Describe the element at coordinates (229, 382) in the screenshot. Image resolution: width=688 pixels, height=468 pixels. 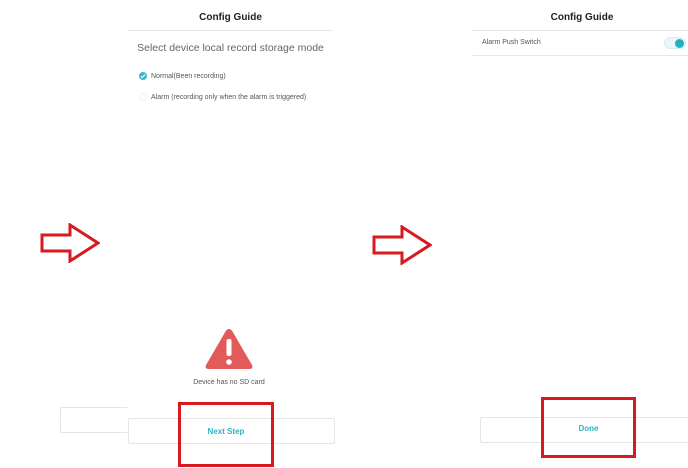
I see `no-sd-card-message: Device has no SD card` at that location.